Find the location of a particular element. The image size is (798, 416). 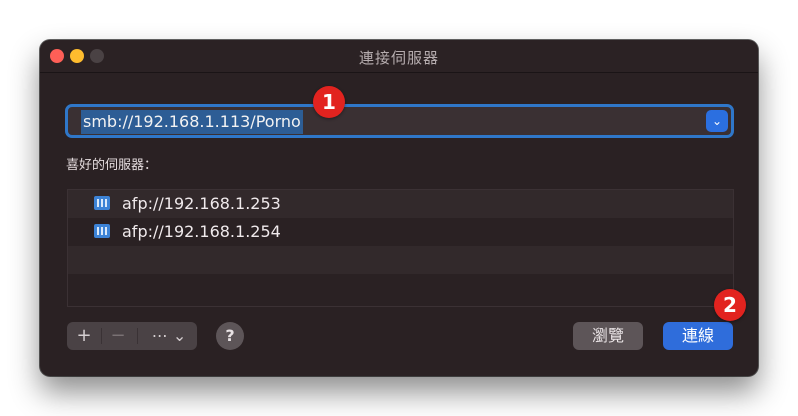

remove-server-button: − is located at coordinates (118, 336).